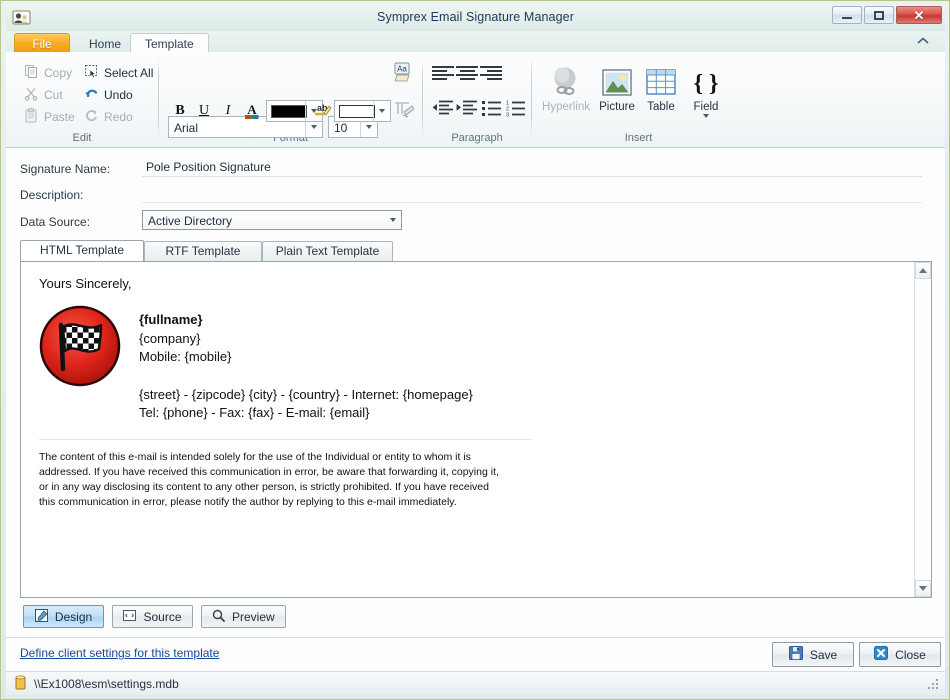 The image size is (950, 700). What do you see at coordinates (392, 220) in the screenshot?
I see `data-source-dropdown-arrow` at bounding box center [392, 220].